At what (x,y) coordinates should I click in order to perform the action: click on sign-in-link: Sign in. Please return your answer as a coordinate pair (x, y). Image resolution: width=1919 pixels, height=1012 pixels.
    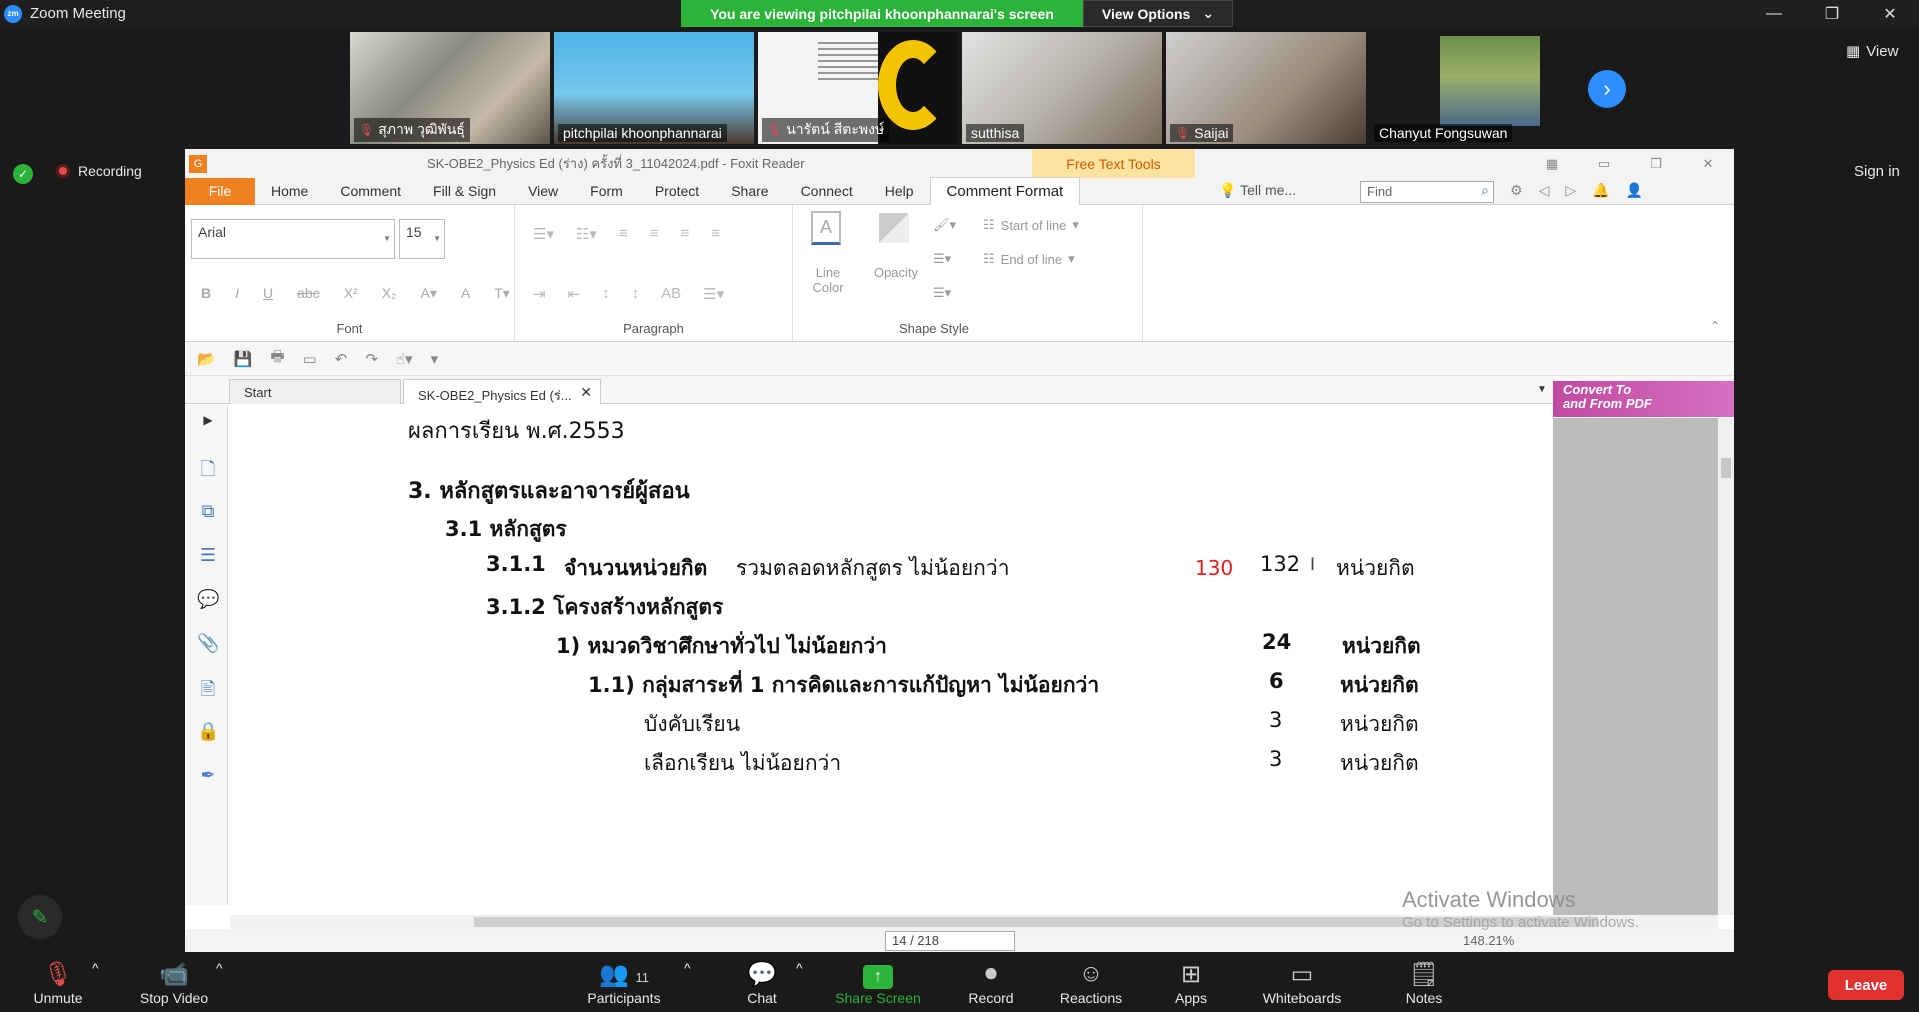
    Looking at the image, I should click on (1877, 171).